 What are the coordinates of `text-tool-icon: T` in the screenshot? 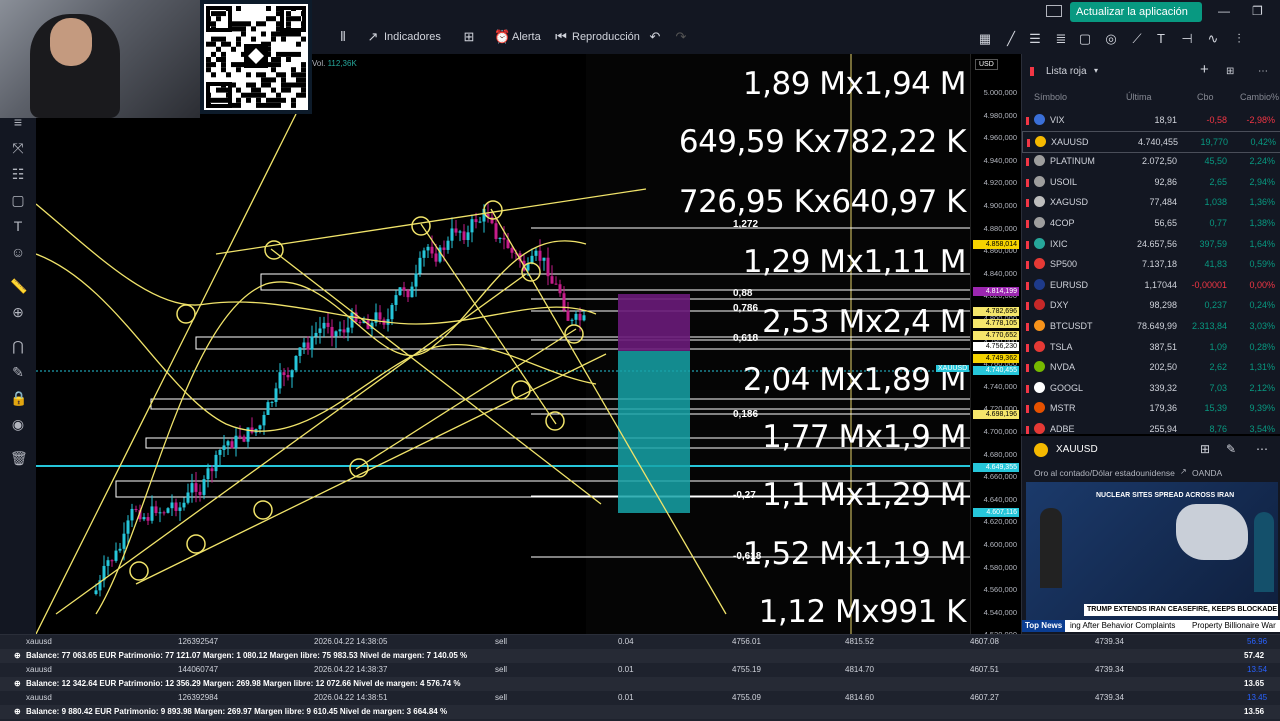 It's located at (18, 226).